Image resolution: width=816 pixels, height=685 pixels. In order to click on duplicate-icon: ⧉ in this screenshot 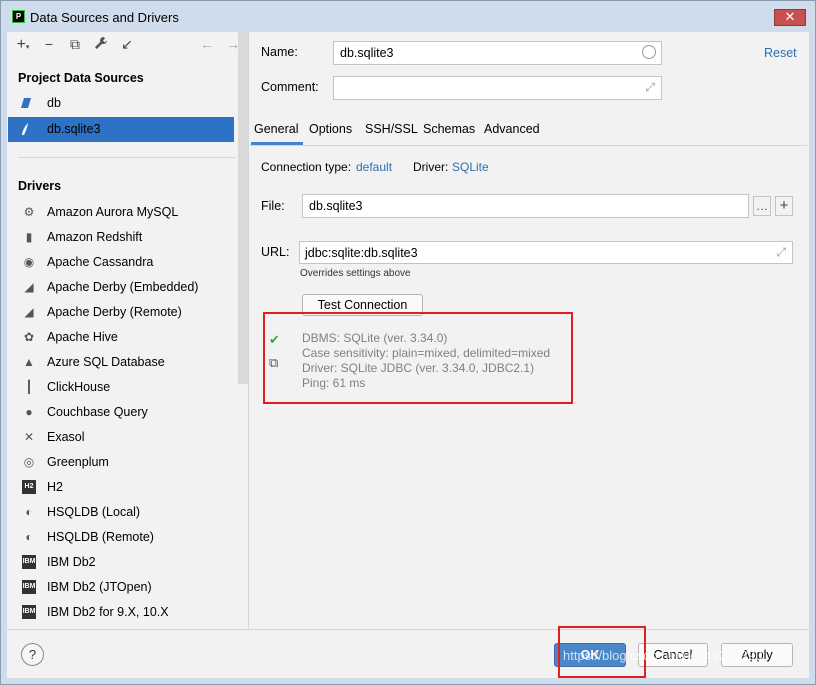, I will do `click(75, 44)`.